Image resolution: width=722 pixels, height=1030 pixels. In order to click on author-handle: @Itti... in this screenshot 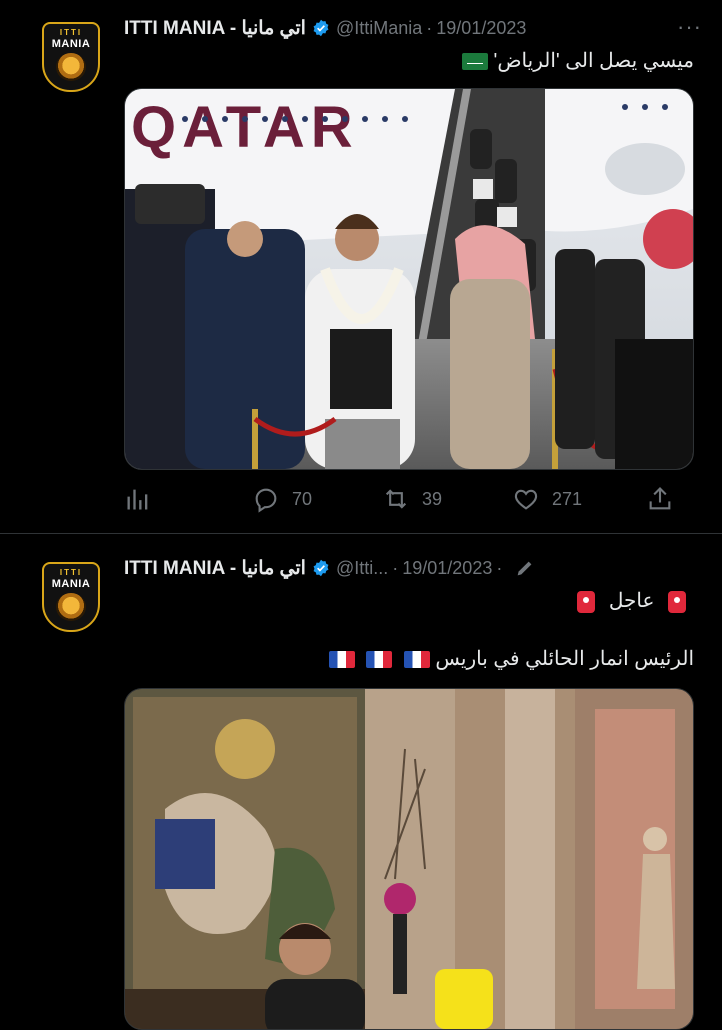, I will do `click(362, 568)`.